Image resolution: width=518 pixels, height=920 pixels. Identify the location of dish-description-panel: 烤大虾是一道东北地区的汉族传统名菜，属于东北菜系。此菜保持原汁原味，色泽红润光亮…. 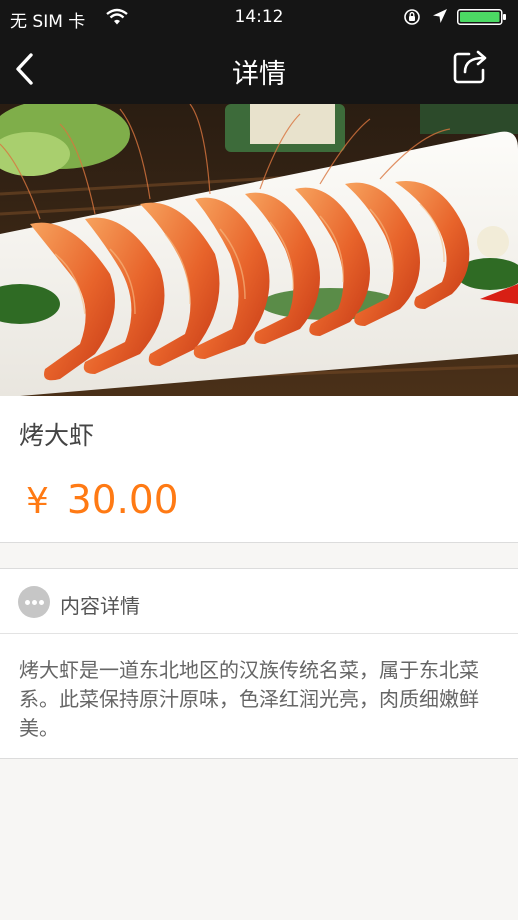
(259, 696).